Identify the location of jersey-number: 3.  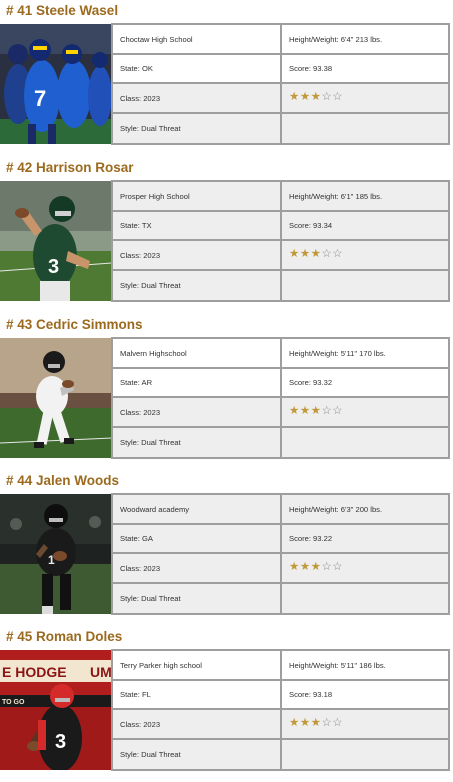
(60, 742).